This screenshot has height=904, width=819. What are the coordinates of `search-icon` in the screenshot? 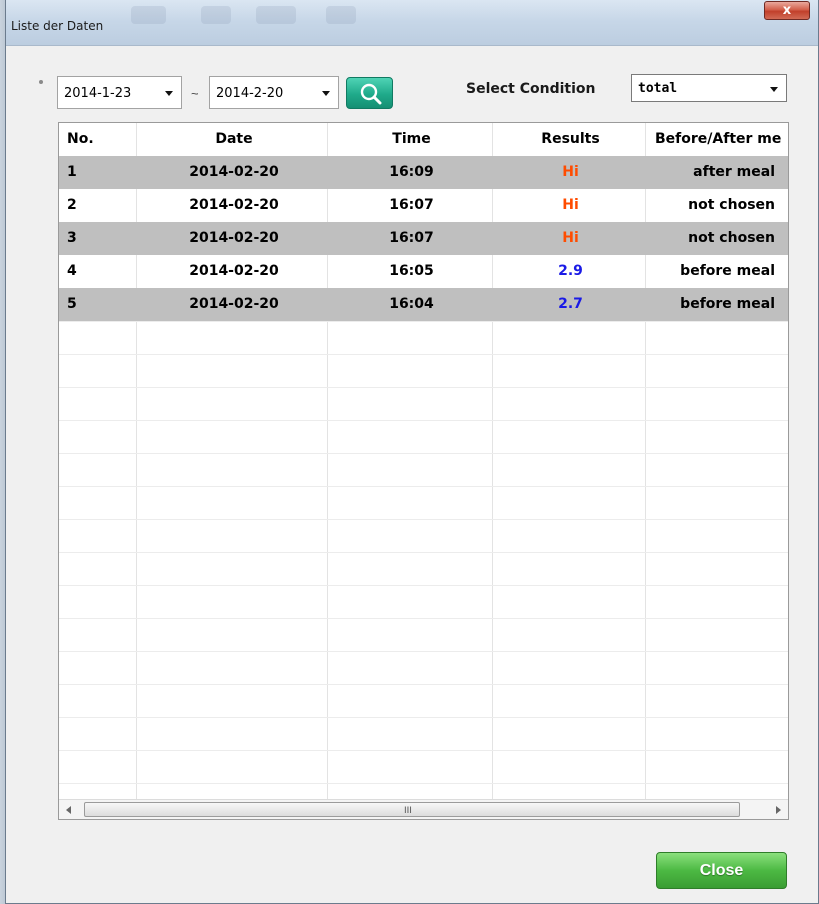 It's located at (371, 94).